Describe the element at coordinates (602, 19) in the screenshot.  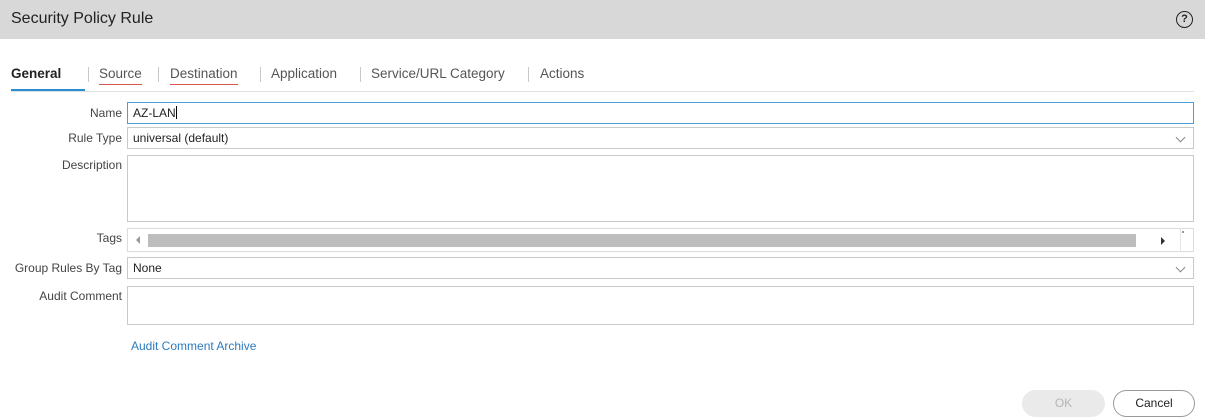
I see `dialog-titlebar: Security Policy Rule ?` at that location.